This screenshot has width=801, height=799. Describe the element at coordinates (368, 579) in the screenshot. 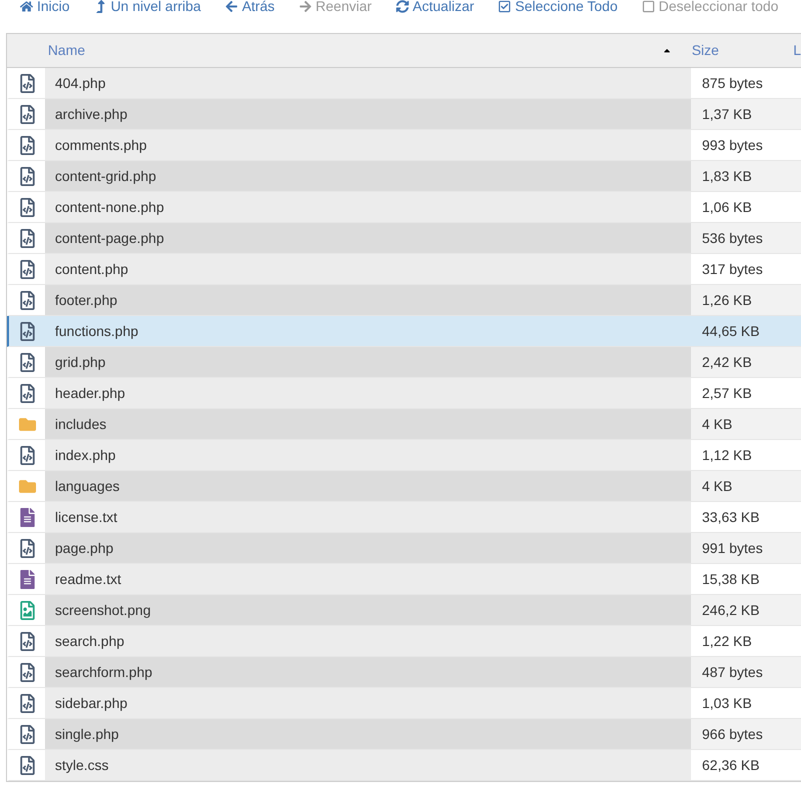

I see `file-name: readme.txt` at that location.